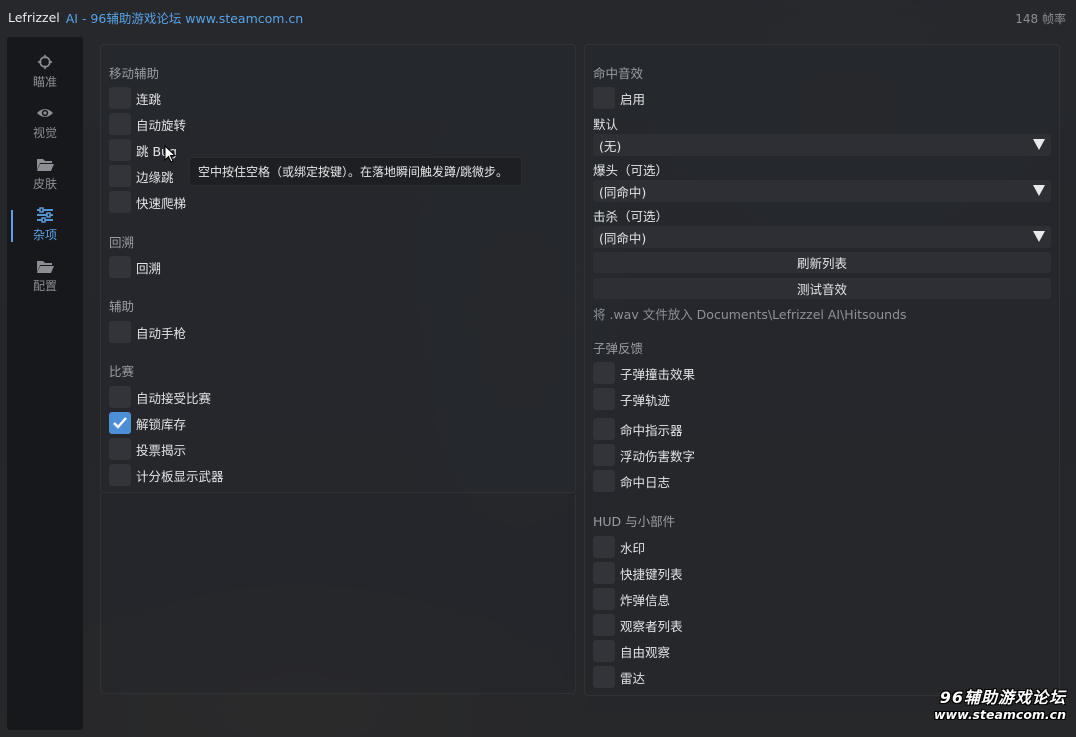 Image resolution: width=1076 pixels, height=737 pixels. Describe the element at coordinates (658, 374) in the screenshot. I see `checkbox-label: 子弹撞击效果` at that location.